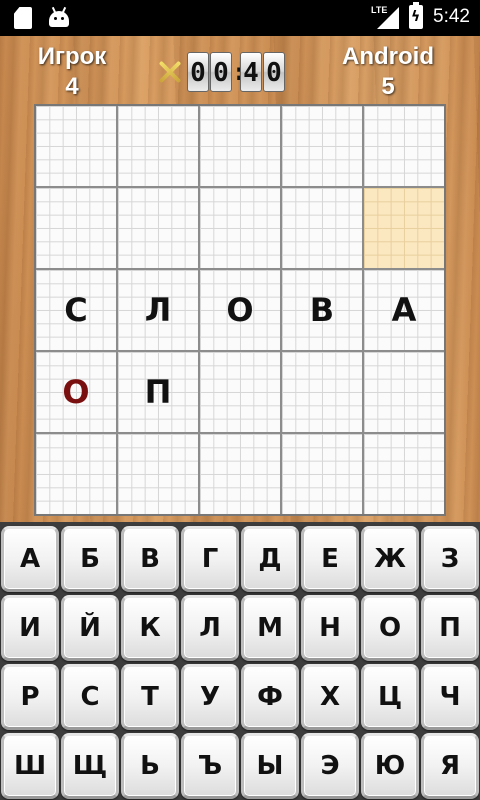  Describe the element at coordinates (330, 628) in the screenshot. I see `letter-key: Н` at that location.